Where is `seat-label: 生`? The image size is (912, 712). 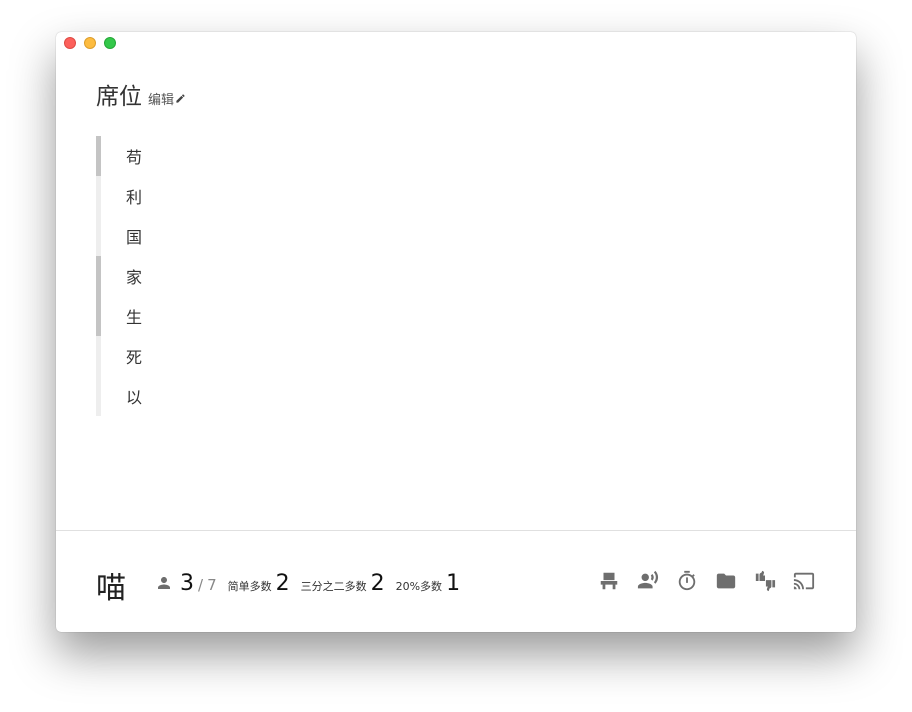
seat-label: 生 is located at coordinates (134, 317).